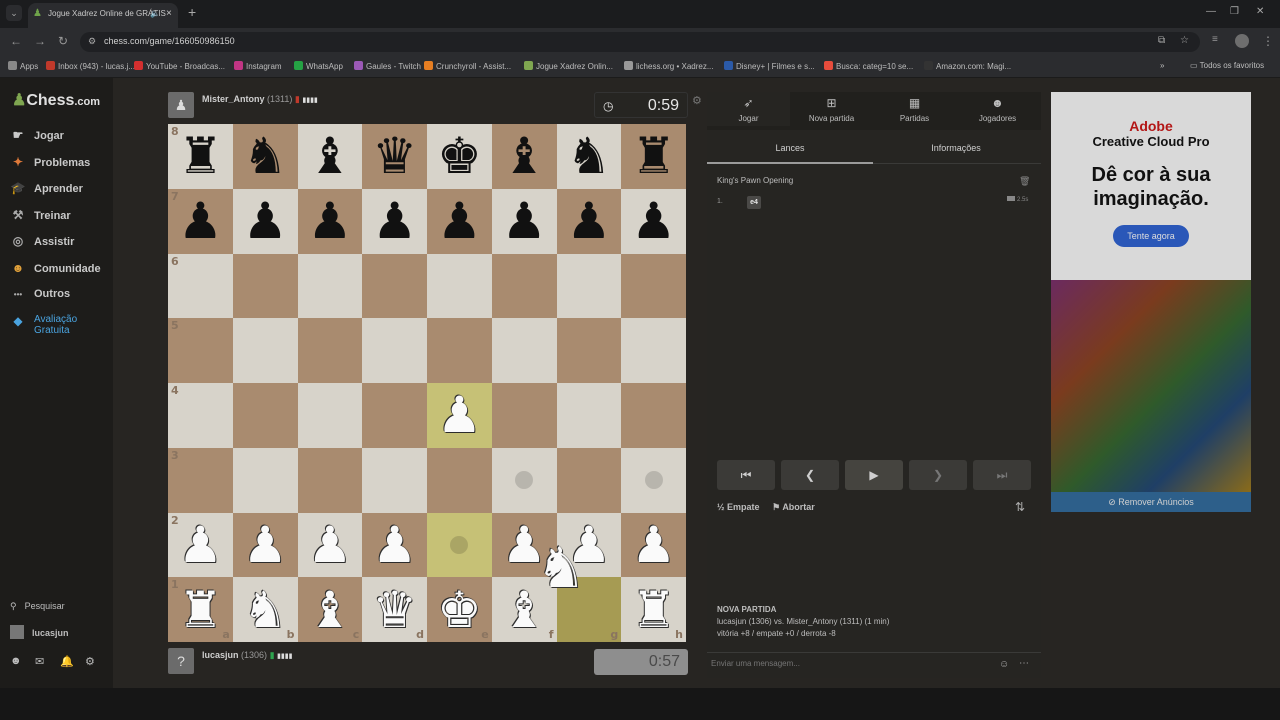 This screenshot has width=1280, height=720. What do you see at coordinates (831, 109) in the screenshot?
I see `tab-nova-partida: ⊞ Nova partida` at bounding box center [831, 109].